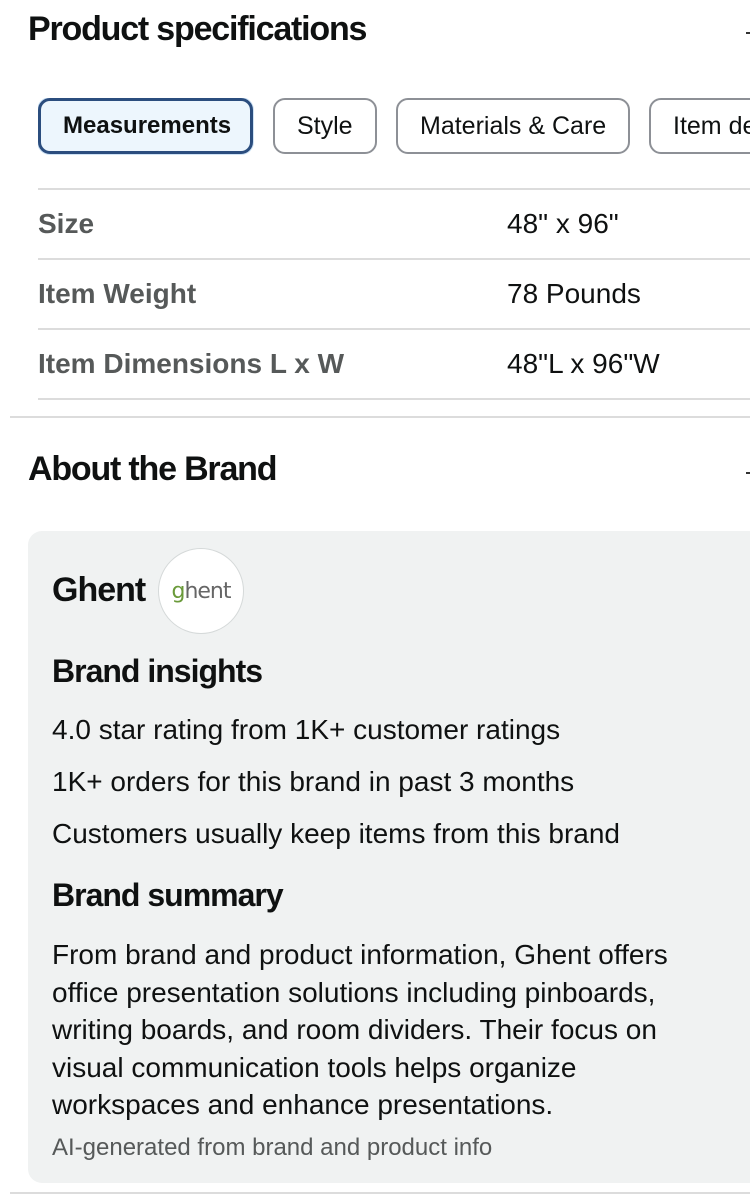 Image resolution: width=750 pixels, height=1200 pixels. I want to click on table-row: Item Weight 78 Pounds, so click(394, 293).